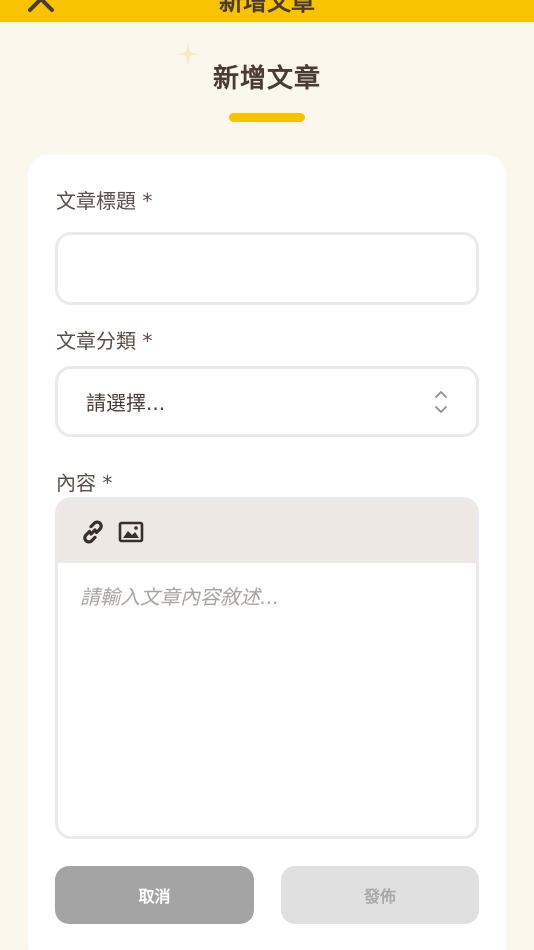 The width and height of the screenshot is (534, 950). I want to click on insert-link-button, so click(93, 532).